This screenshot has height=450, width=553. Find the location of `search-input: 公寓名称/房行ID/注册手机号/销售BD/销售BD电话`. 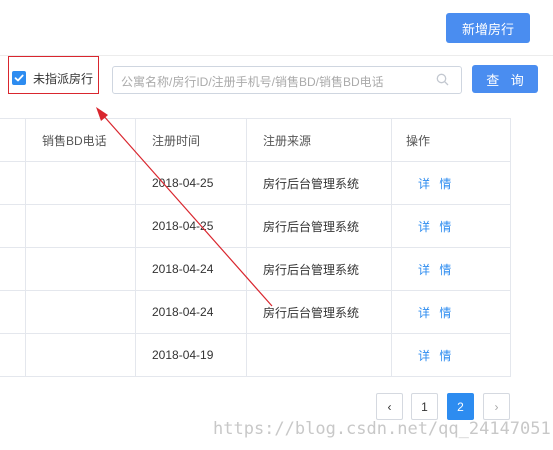

search-input: 公寓名称/房行ID/注册手机号/销售BD/销售BD电话 is located at coordinates (287, 80).